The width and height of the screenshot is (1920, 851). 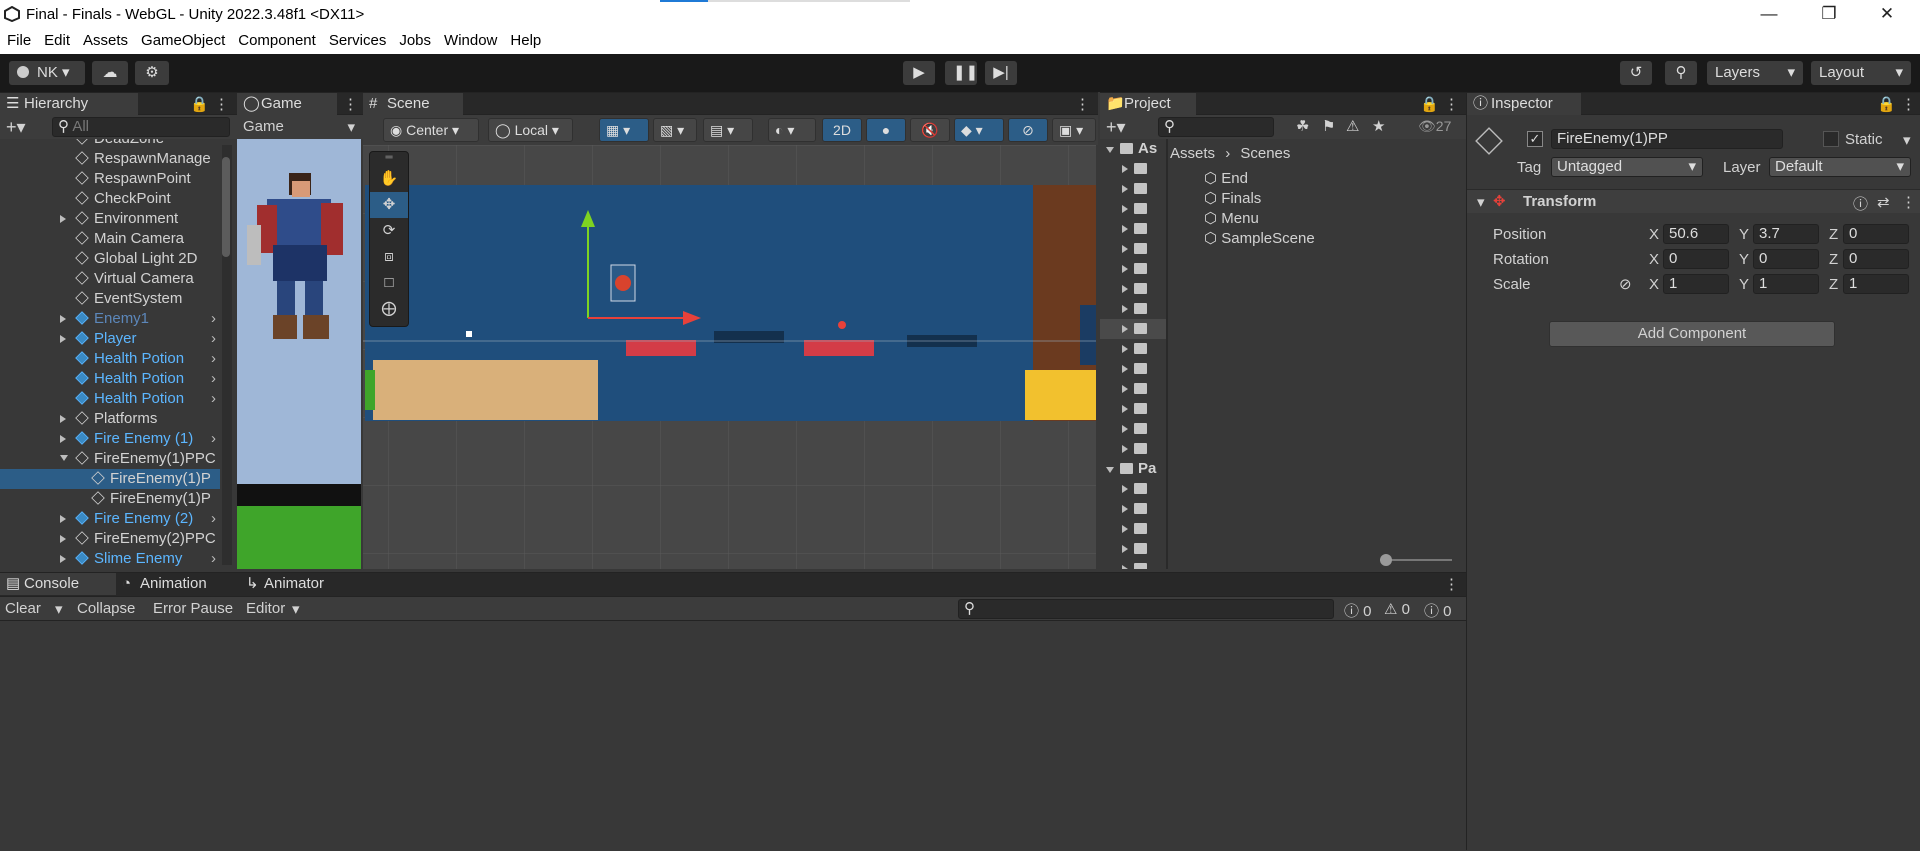 I want to click on hierarchy-item: FireEnemy(1)P, so click(x=110, y=479).